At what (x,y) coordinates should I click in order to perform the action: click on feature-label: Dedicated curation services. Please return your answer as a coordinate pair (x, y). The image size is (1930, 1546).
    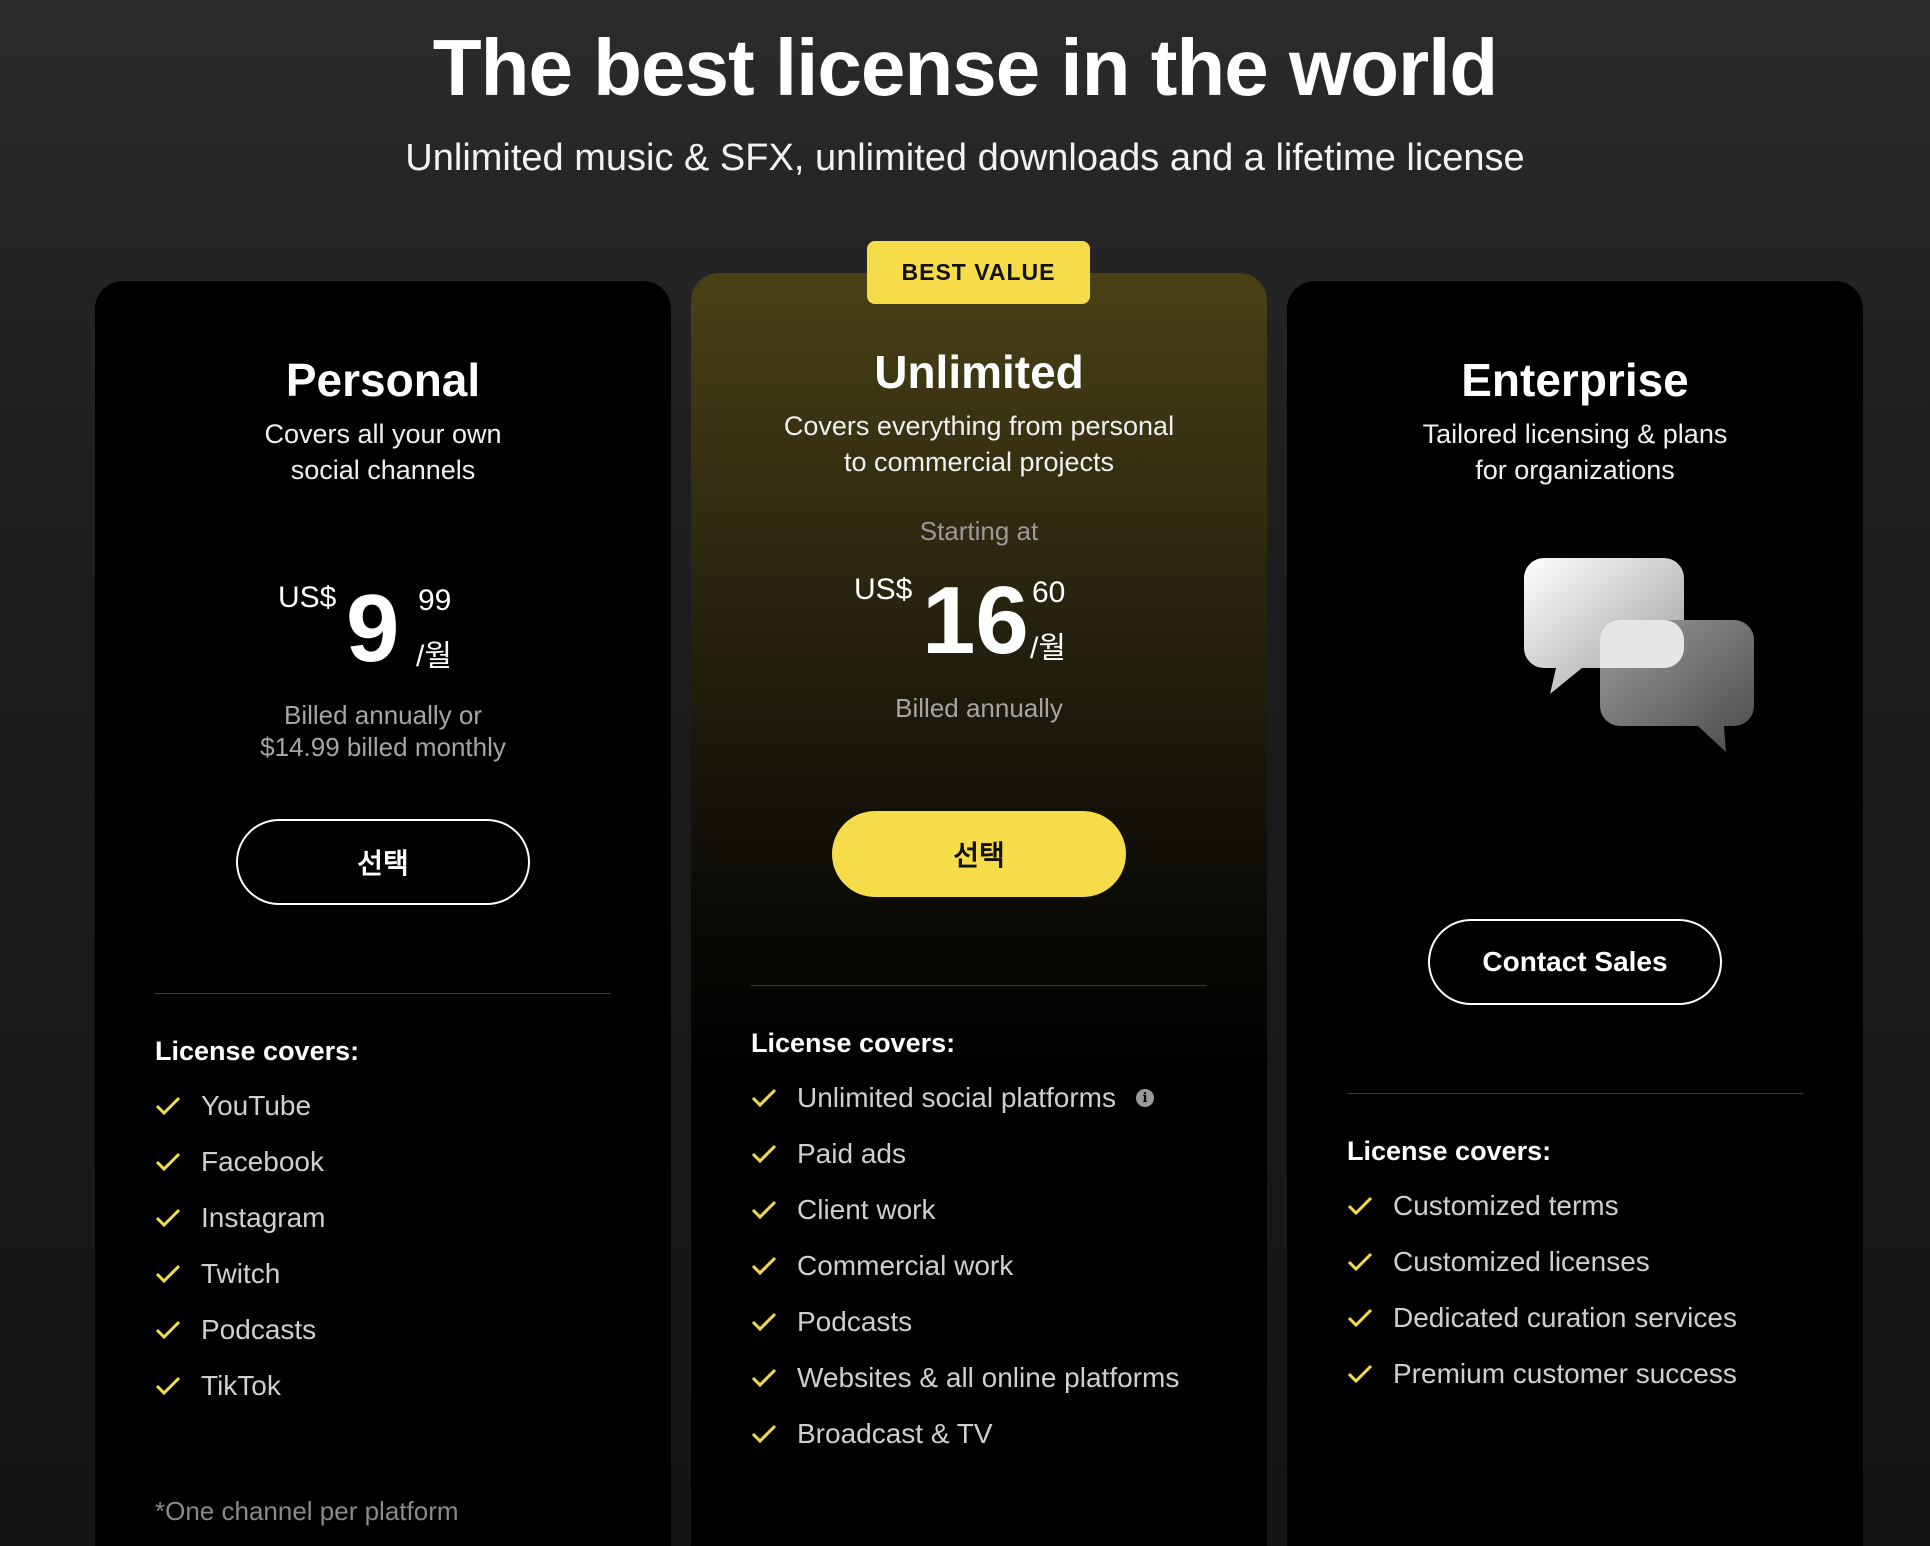
    Looking at the image, I should click on (1565, 1317).